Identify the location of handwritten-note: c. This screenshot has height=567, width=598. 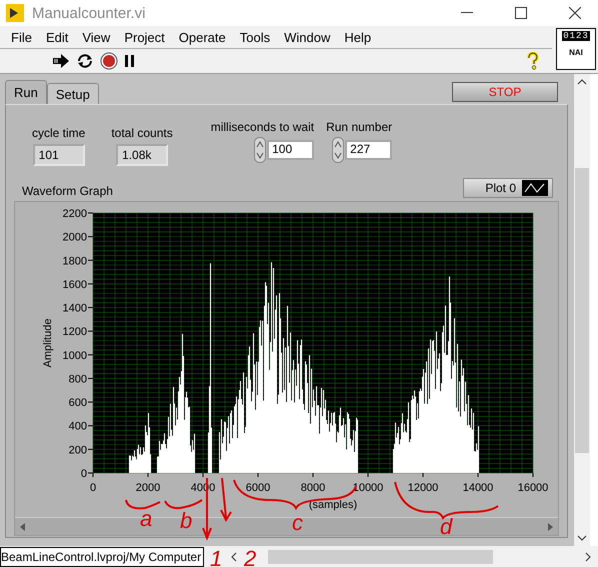
(297, 522).